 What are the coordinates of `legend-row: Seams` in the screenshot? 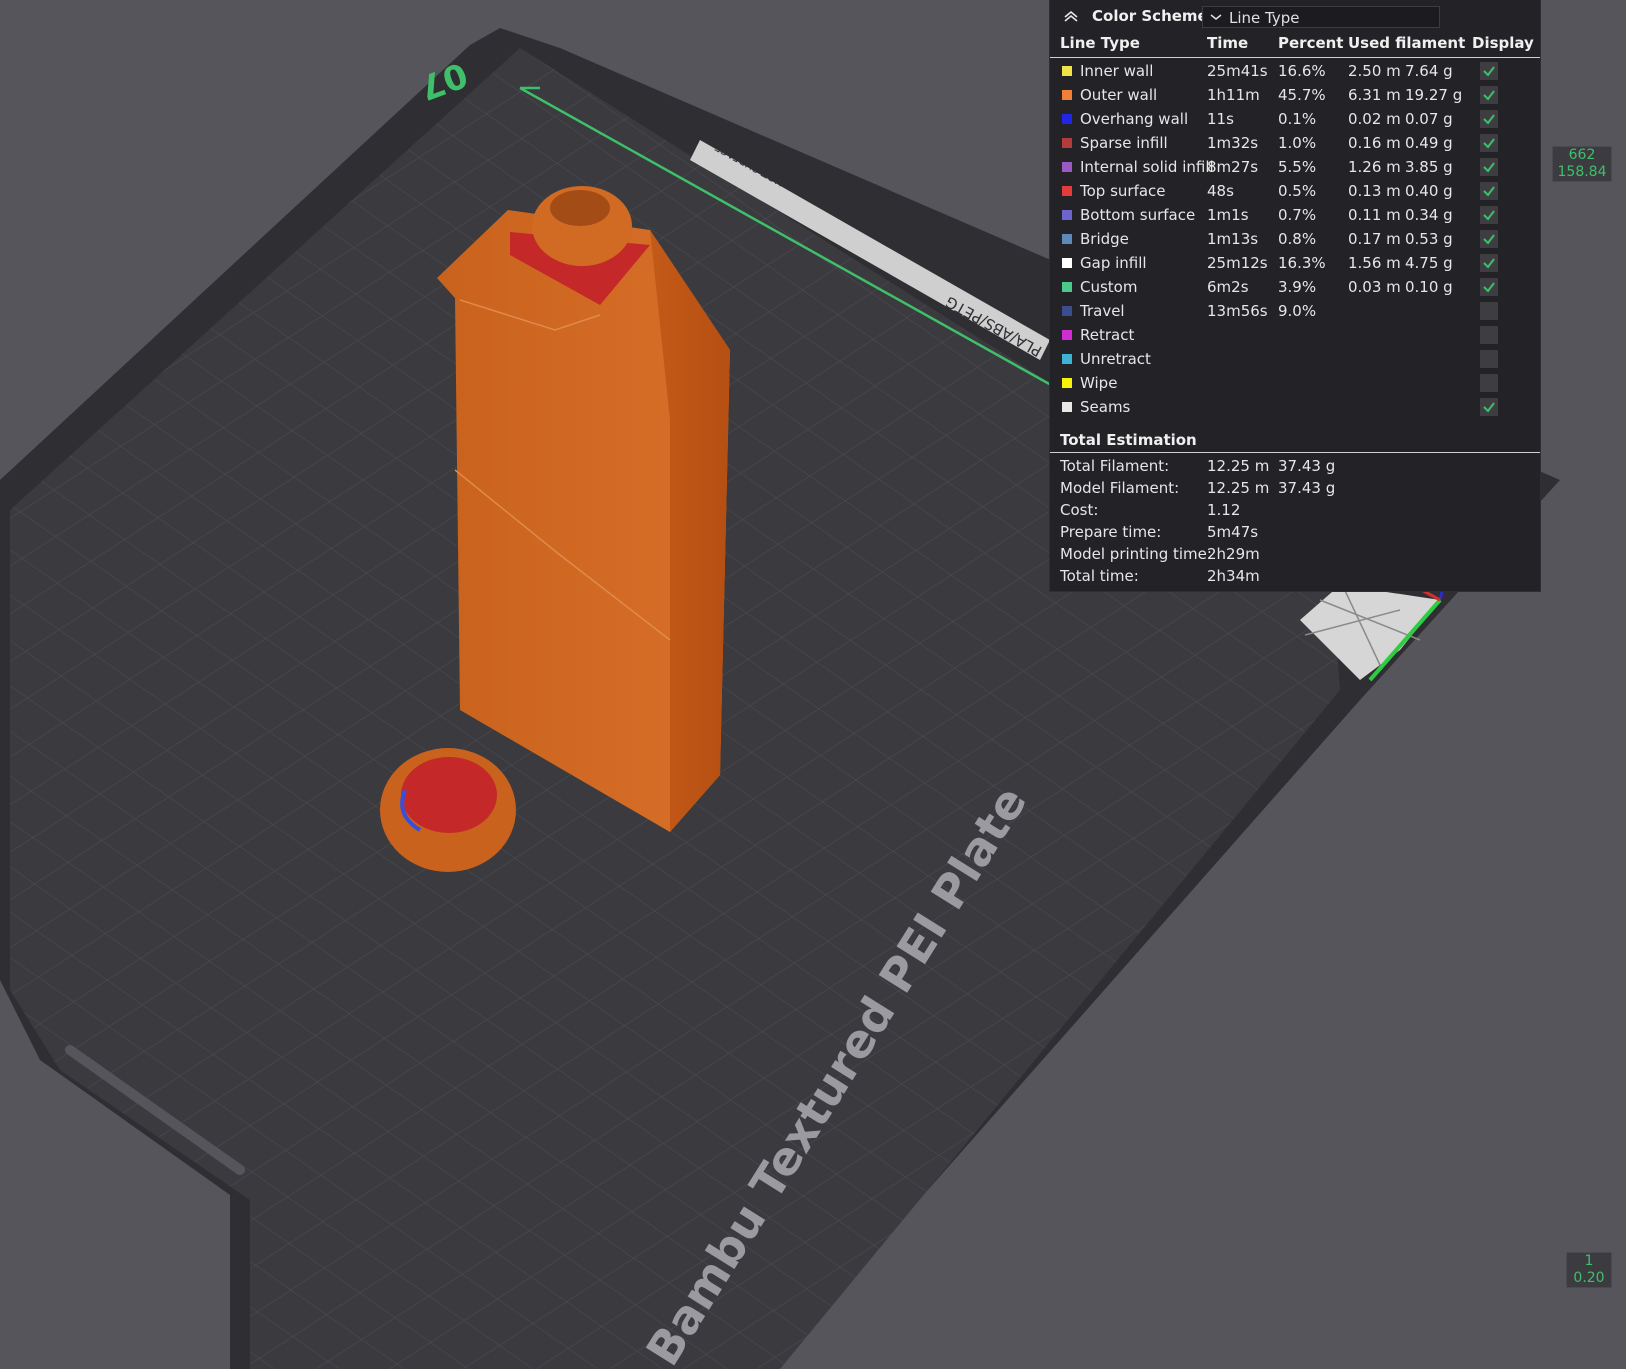 It's located at (1295, 408).